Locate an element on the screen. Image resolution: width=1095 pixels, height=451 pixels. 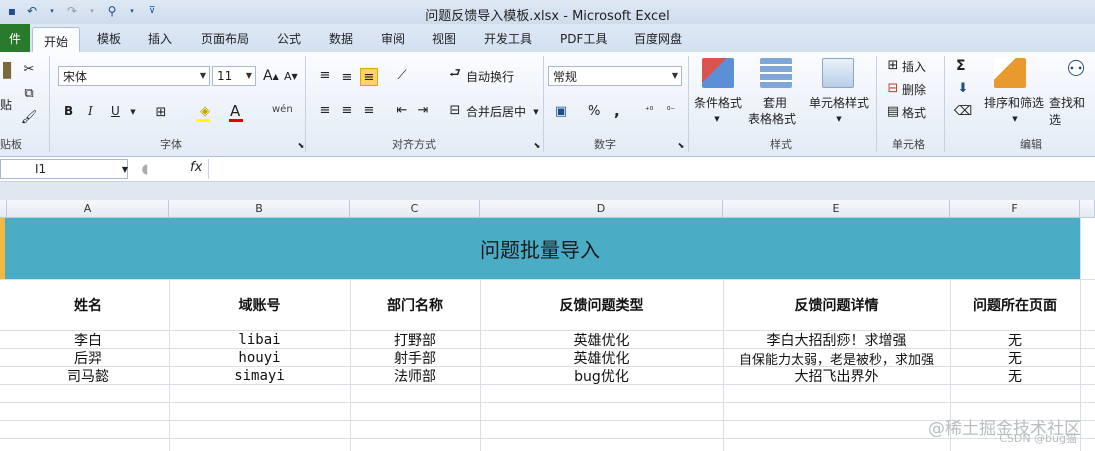
table-cell: 大招飞出界外 is located at coordinates (836, 376).